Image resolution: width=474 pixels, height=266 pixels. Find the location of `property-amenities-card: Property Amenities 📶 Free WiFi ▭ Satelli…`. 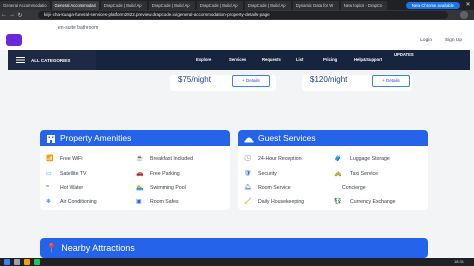

property-amenities-card: Property Amenities 📶 Free WiFi ▭ Satelli… is located at coordinates (135, 170).